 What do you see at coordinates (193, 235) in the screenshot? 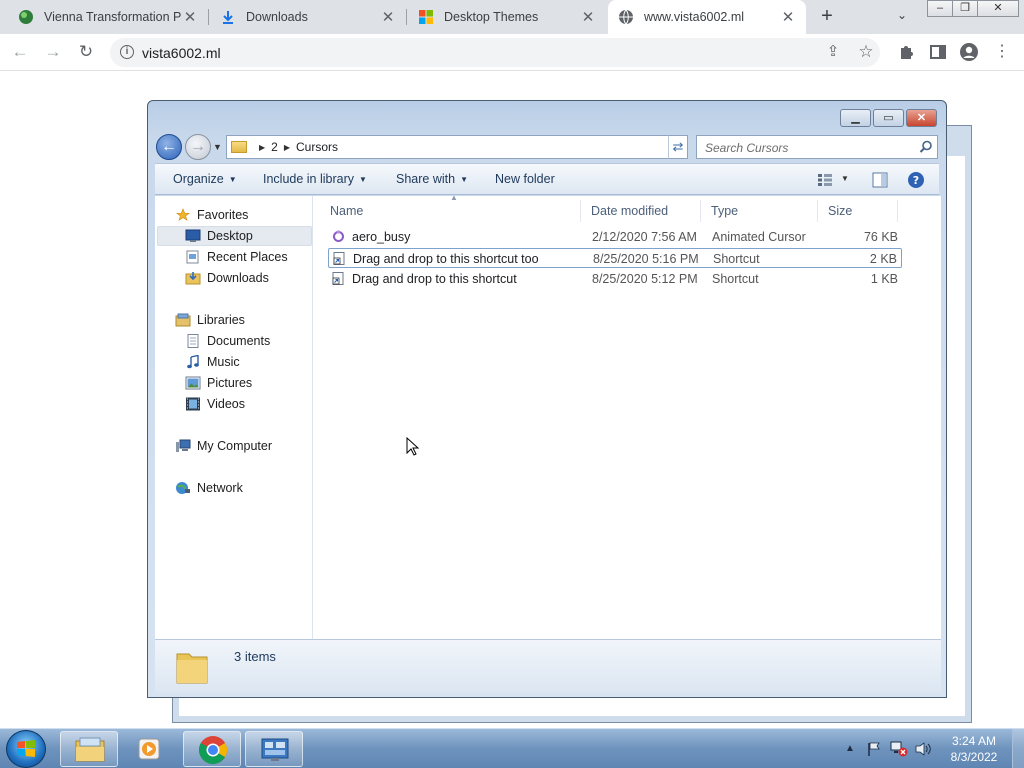
I see `desktop-icon` at bounding box center [193, 235].